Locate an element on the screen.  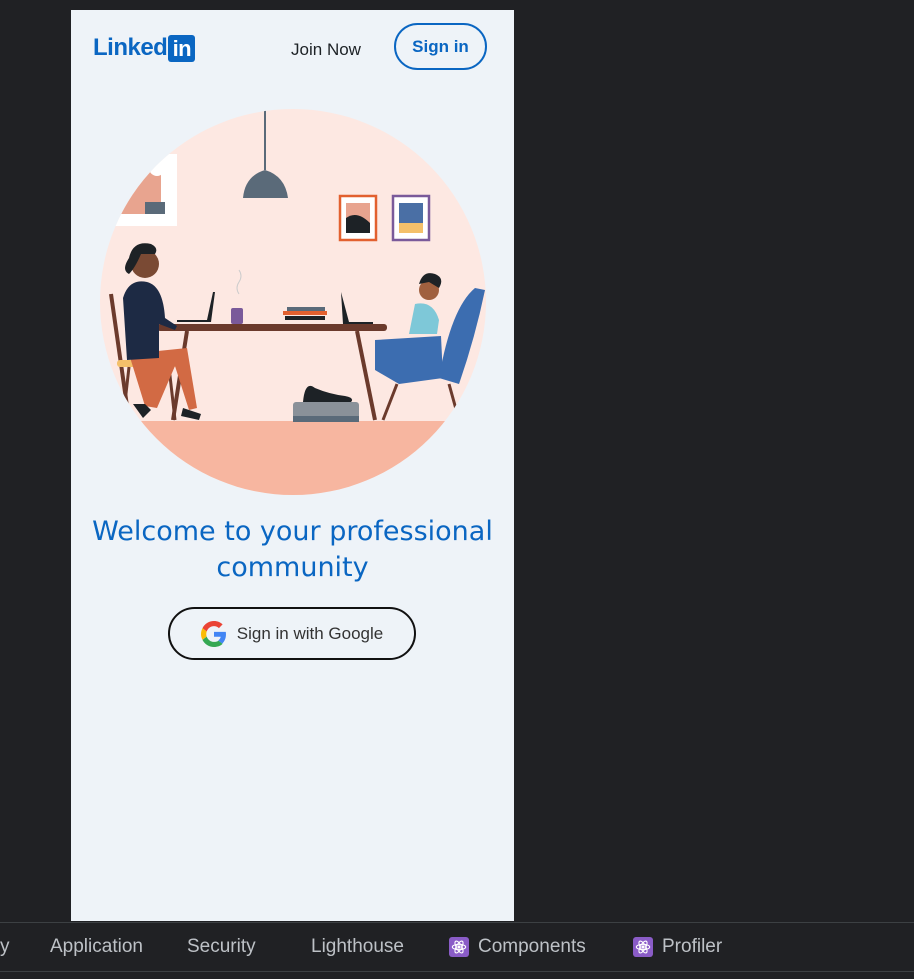
devtools-tab-partial: y is located at coordinates (5, 947).